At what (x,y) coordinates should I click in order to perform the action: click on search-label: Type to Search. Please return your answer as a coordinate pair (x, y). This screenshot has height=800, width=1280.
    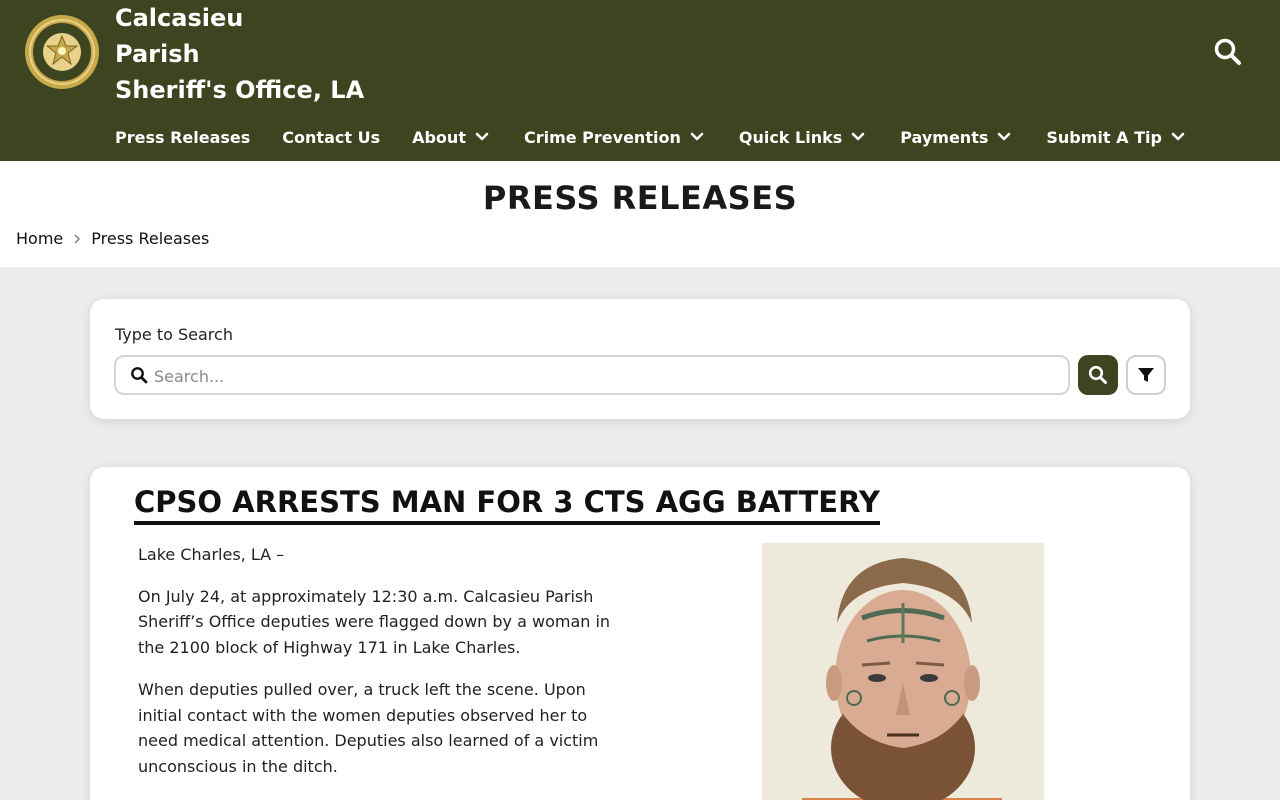
    Looking at the image, I should click on (174, 334).